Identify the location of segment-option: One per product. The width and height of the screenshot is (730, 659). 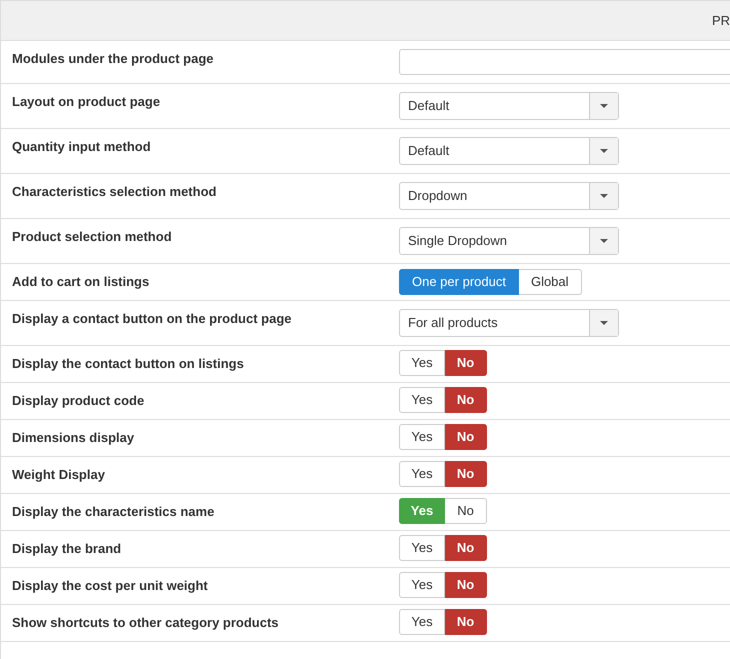
(459, 282).